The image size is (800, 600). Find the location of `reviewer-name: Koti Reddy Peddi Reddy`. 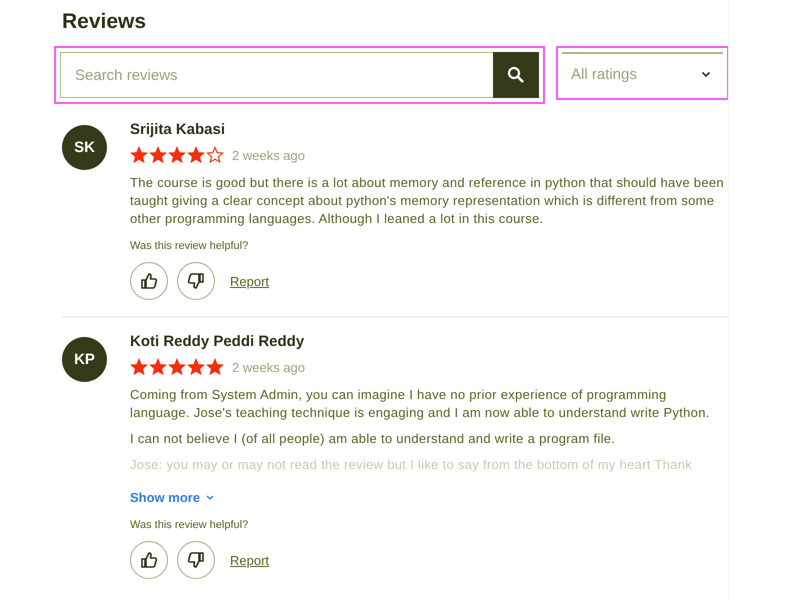

reviewer-name: Koti Reddy Peddi Reddy is located at coordinates (218, 341).